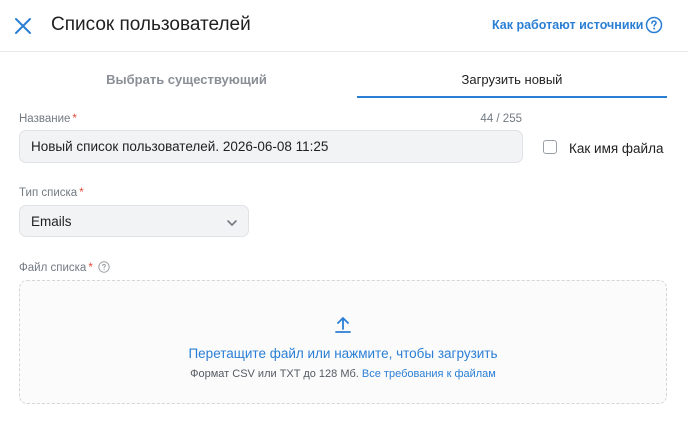 The image size is (688, 442). Describe the element at coordinates (501, 119) in the screenshot. I see `char-counter: 44 / 255` at that location.